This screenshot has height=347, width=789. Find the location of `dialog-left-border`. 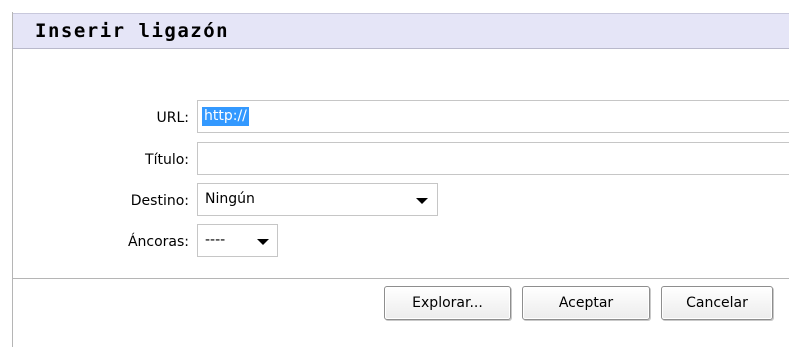

dialog-left-border is located at coordinates (12, 179).